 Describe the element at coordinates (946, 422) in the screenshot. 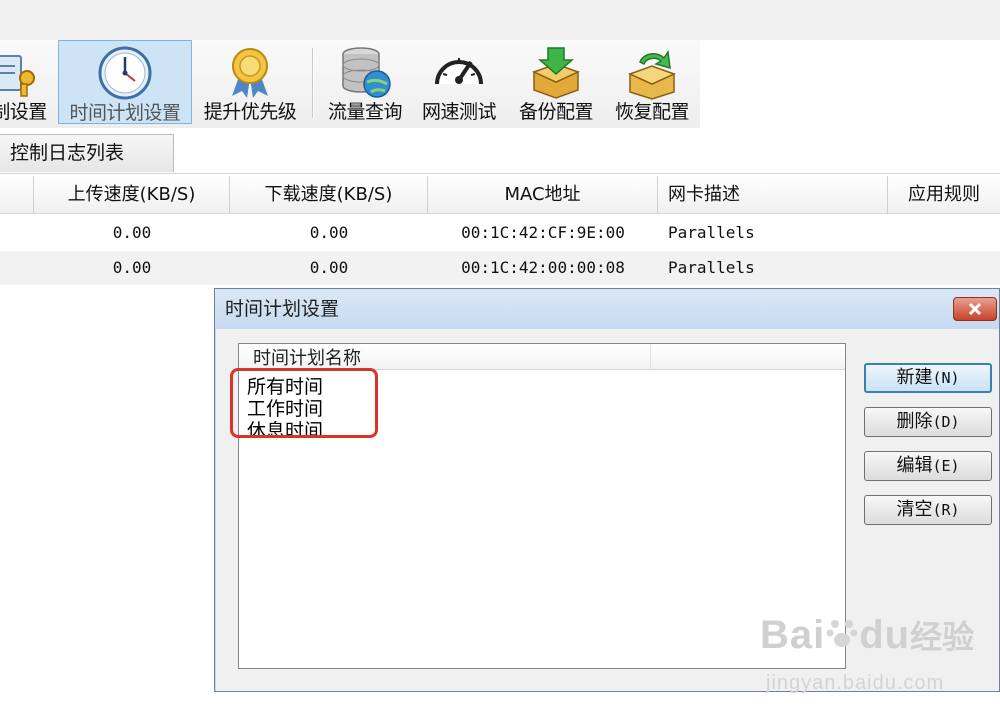

I see `delete-button-accelerator: (D)` at that location.